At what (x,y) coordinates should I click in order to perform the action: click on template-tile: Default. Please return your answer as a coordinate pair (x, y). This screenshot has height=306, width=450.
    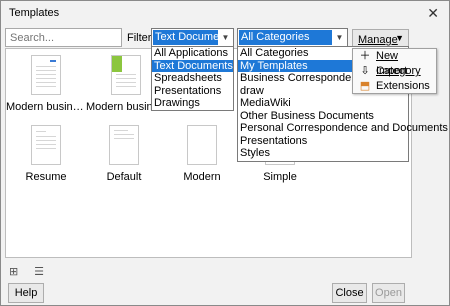
    Looking at the image, I should click on (124, 154).